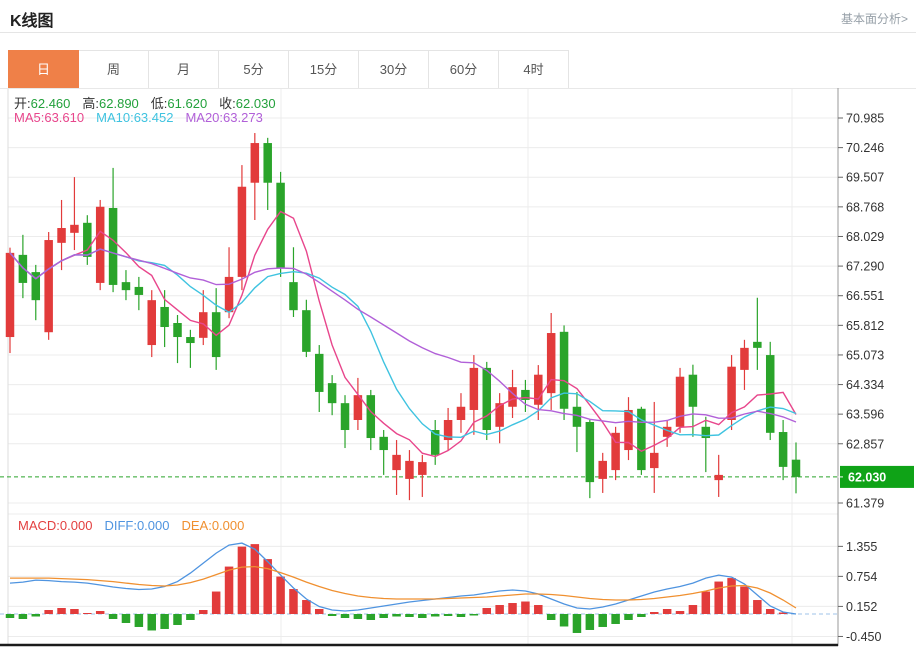 The image size is (916, 648). What do you see at coordinates (196, 525) in the screenshot?
I see `info-label: DEA:` at bounding box center [196, 525].